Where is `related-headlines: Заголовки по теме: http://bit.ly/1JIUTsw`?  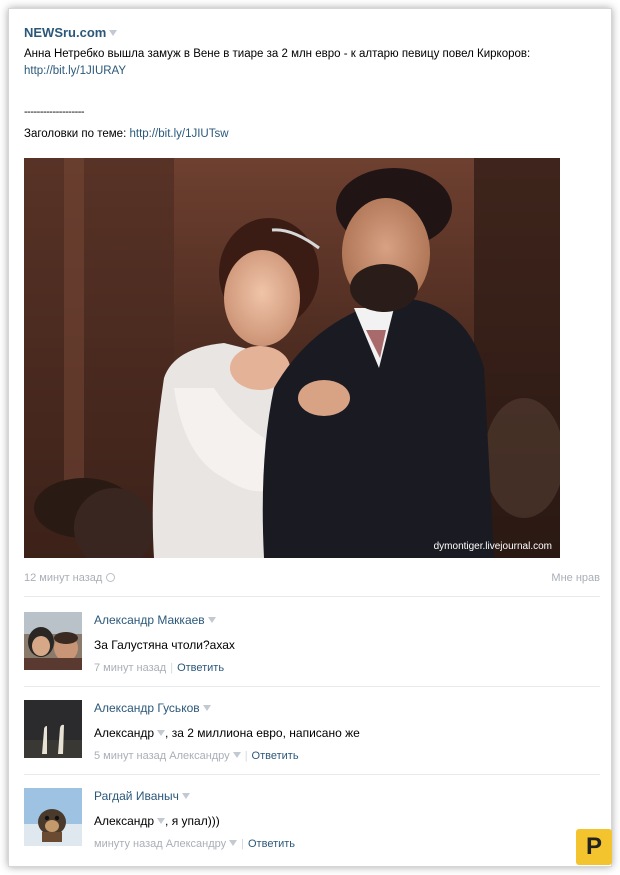
related-headlines: Заголовки по теме: http://bit.ly/1JIUTsw is located at coordinates (126, 134).